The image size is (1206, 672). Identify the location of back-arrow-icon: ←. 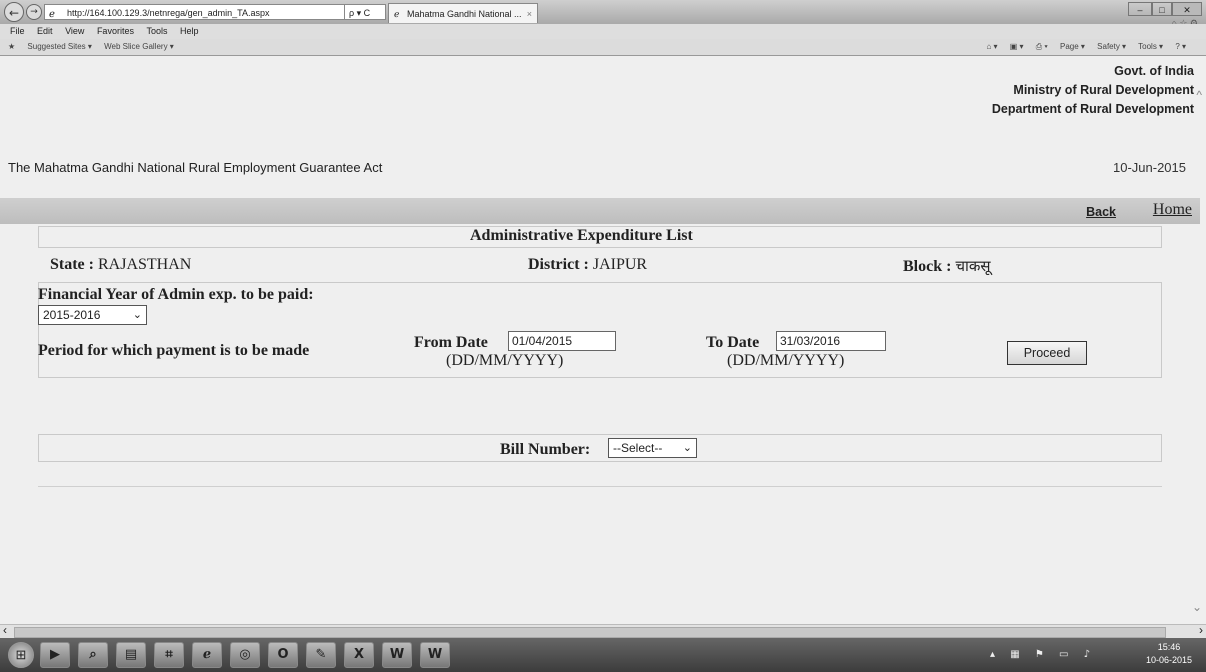
(14, 12).